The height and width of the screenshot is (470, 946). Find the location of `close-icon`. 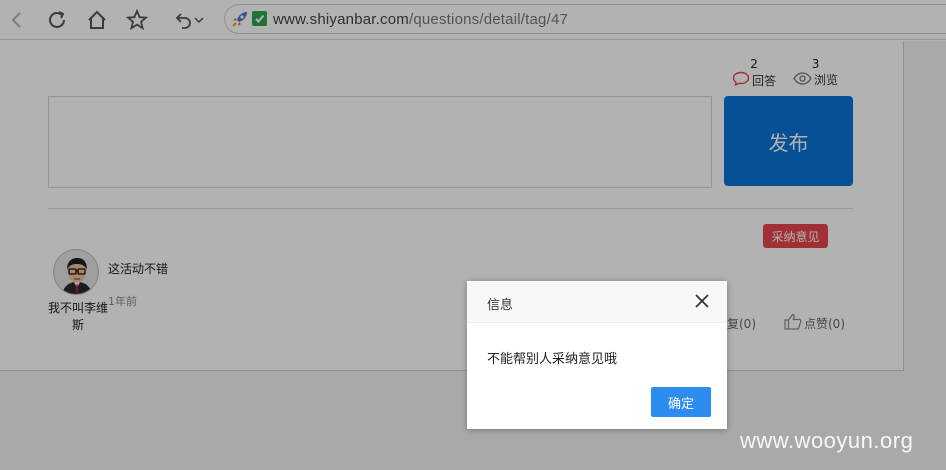

close-icon is located at coordinates (702, 301).